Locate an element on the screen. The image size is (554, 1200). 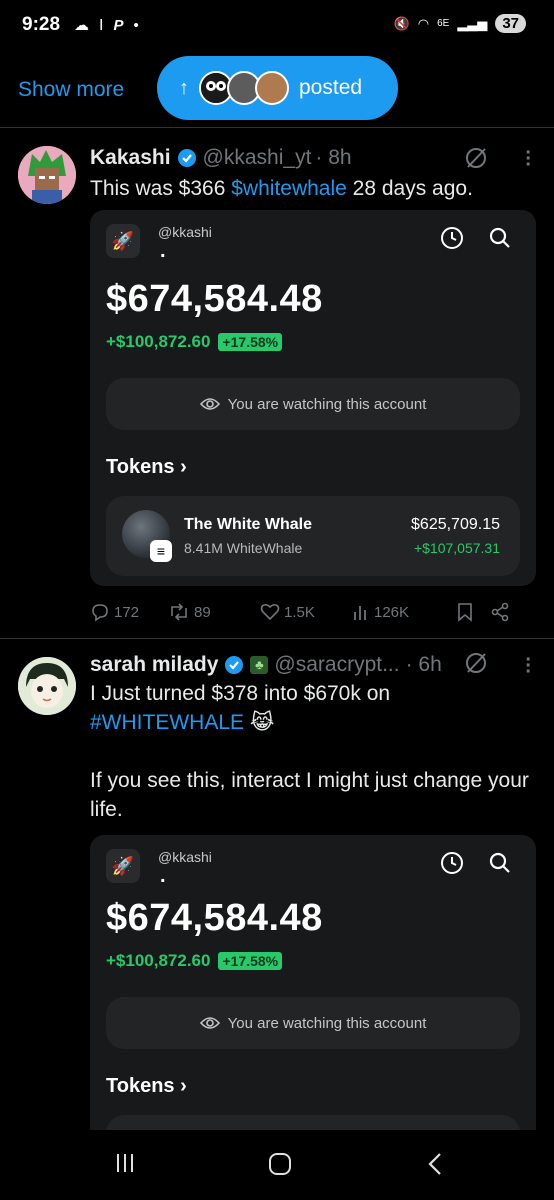
token-name: The White Whale is located at coordinates (248, 524).